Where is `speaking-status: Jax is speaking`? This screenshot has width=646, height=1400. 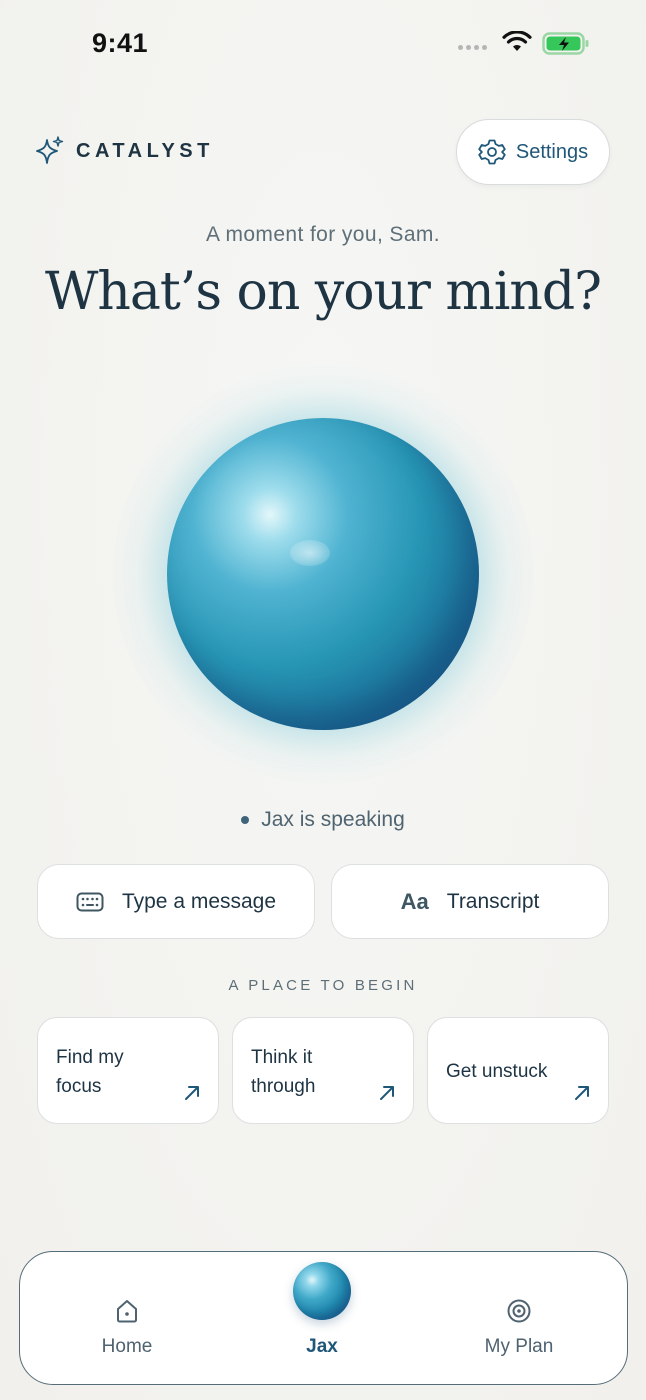
speaking-status: Jax is speaking is located at coordinates (323, 820).